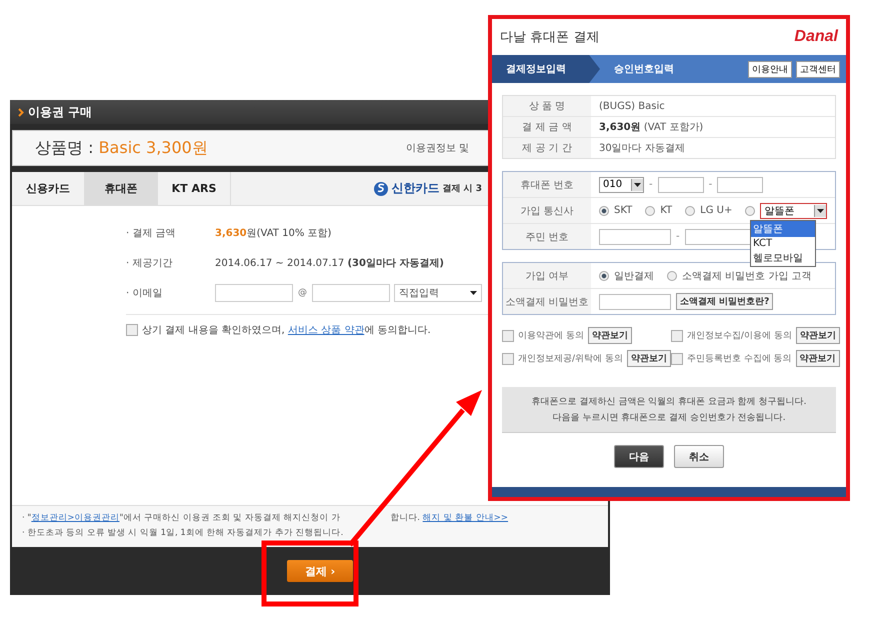 The image size is (869, 643). What do you see at coordinates (699, 456) in the screenshot?
I see `cancel-button: 취소` at bounding box center [699, 456].